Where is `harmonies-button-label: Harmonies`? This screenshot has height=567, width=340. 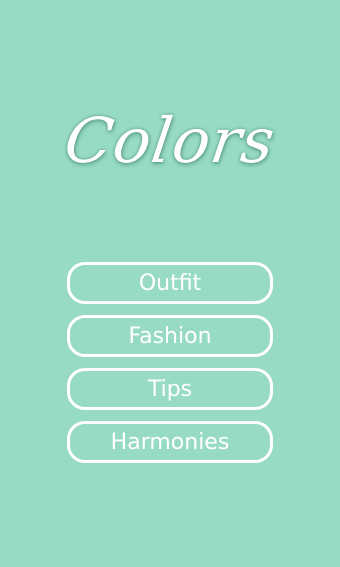
harmonies-button-label: Harmonies is located at coordinates (170, 442).